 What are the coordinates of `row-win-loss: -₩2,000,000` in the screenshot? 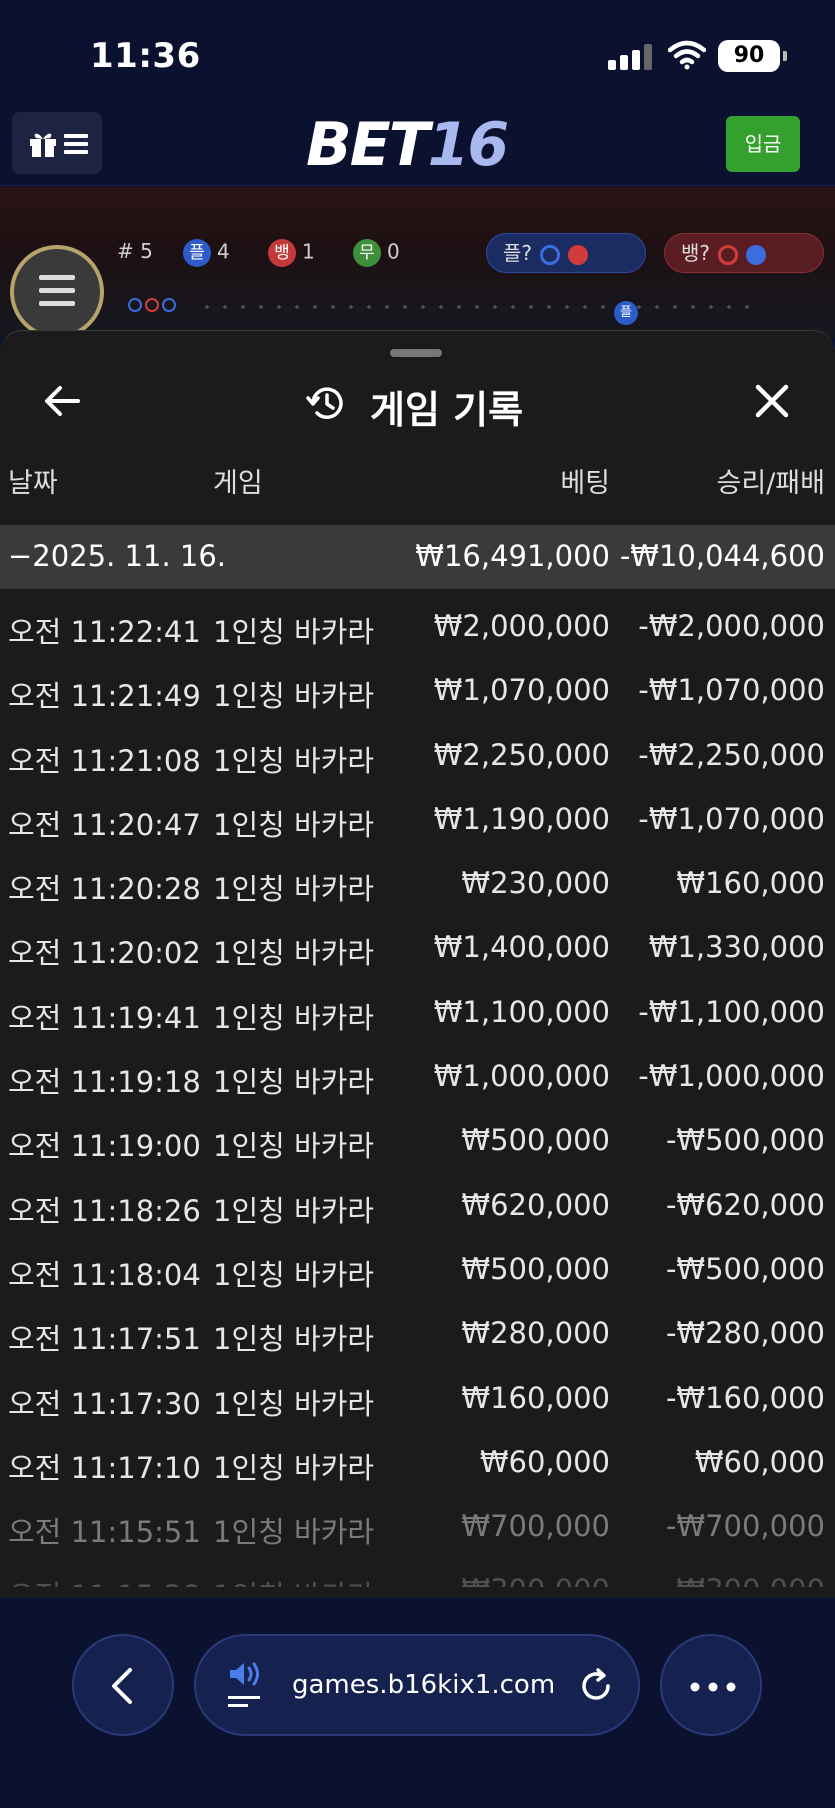 It's located at (731, 626).